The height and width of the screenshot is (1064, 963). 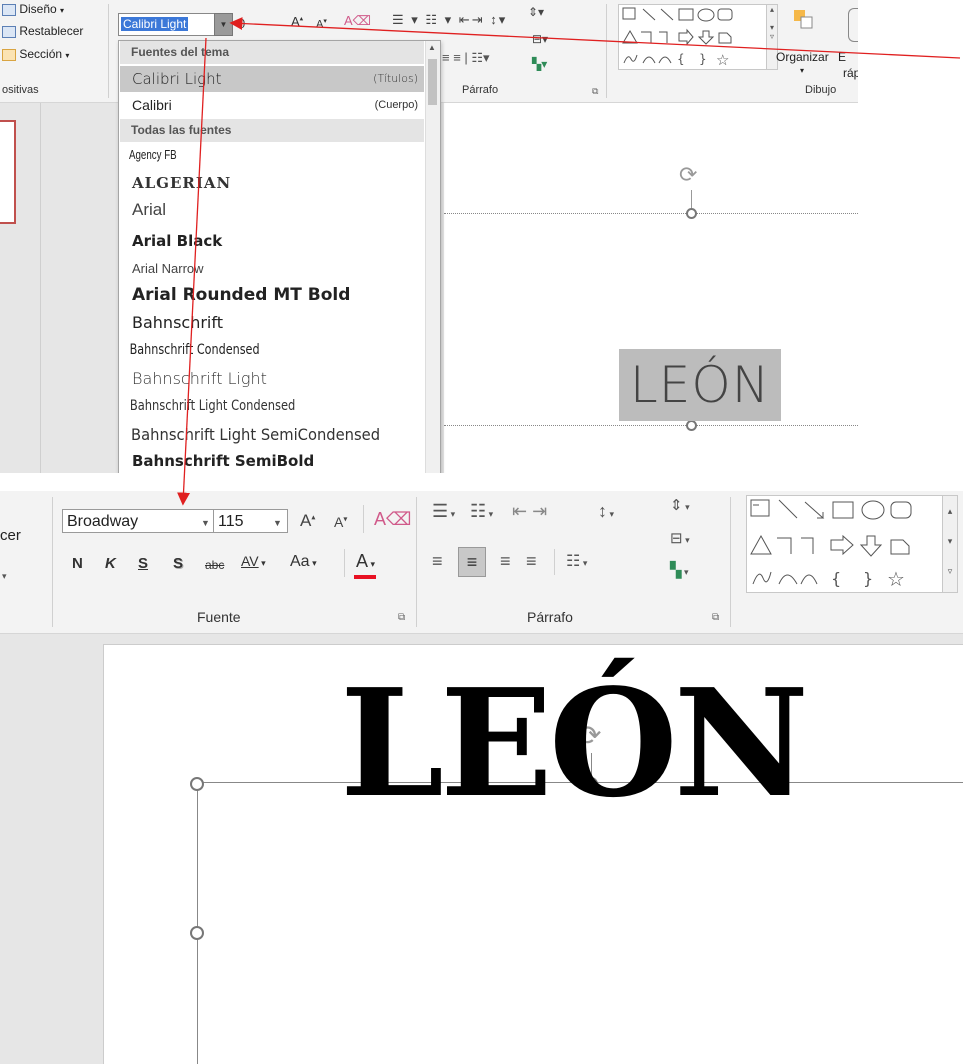 What do you see at coordinates (192, 271) in the screenshot?
I see `arrow-to-broadway` at bounding box center [192, 271].